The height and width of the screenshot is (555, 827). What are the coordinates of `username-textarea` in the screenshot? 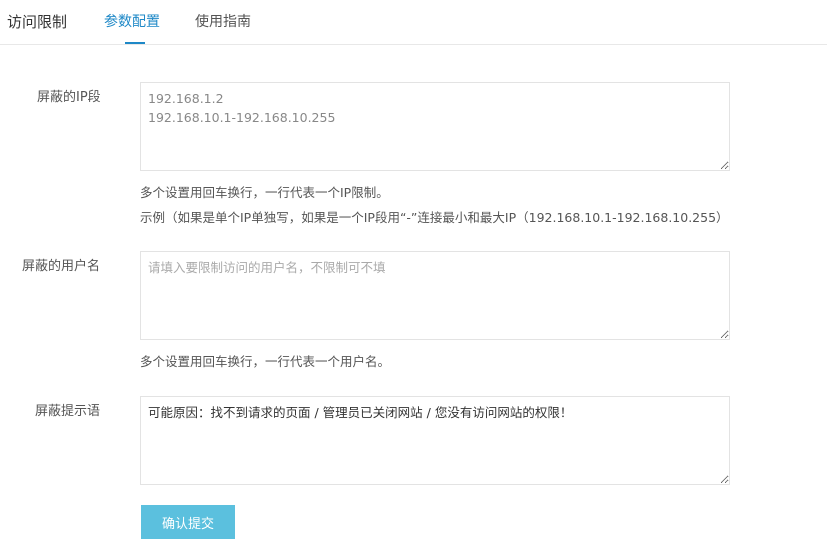 It's located at (435, 295).